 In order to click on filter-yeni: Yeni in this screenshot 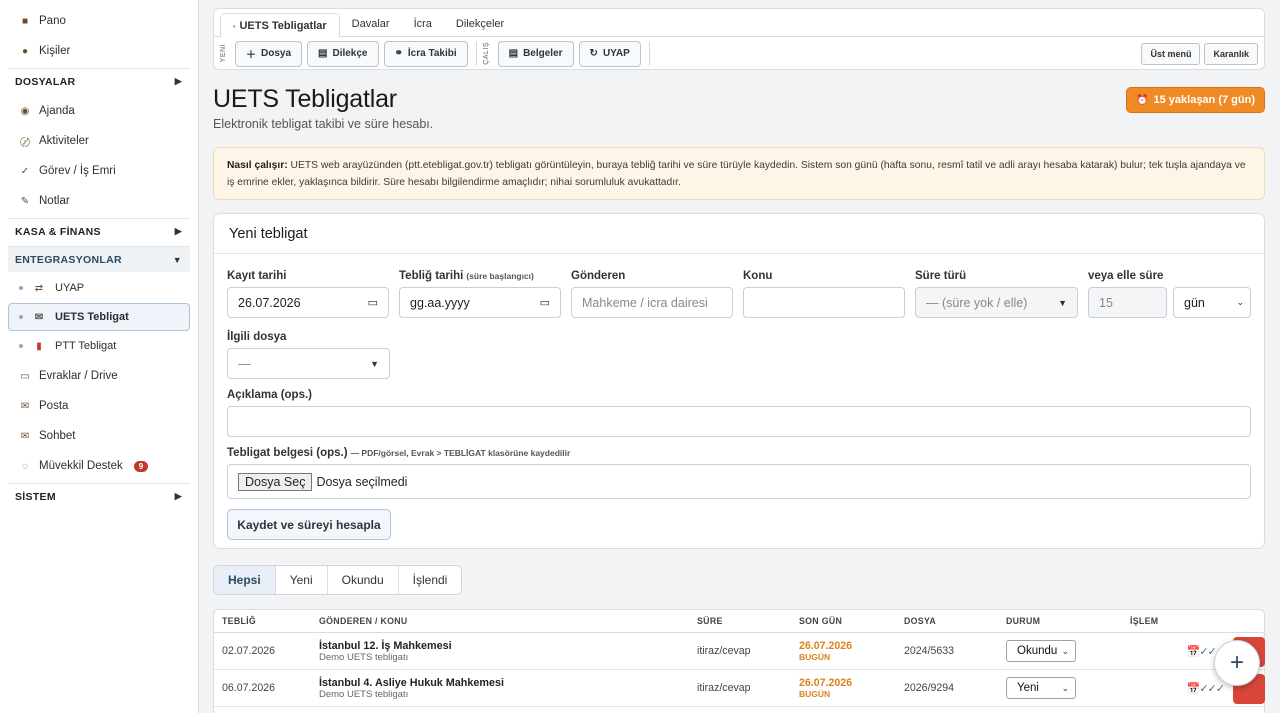, I will do `click(302, 580)`.